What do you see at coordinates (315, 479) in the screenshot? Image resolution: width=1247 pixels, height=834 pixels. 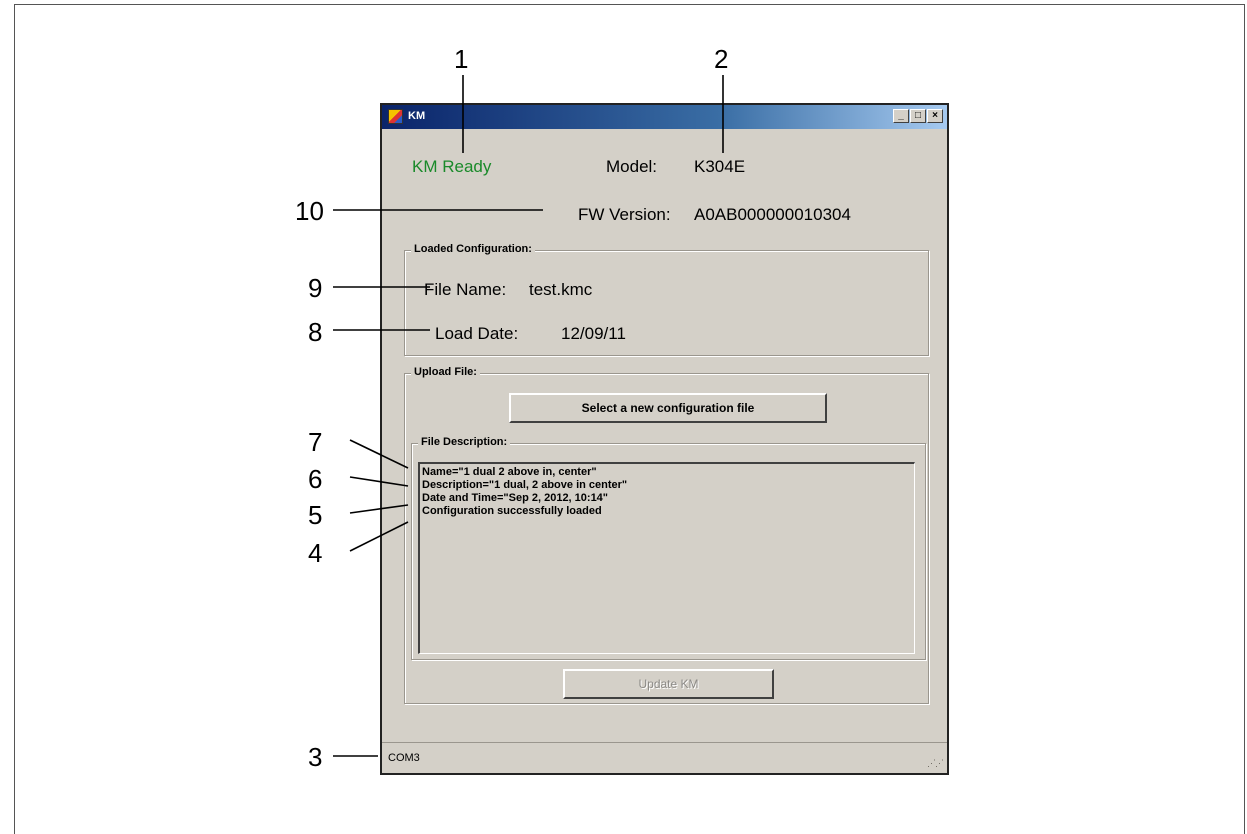 I see `callout-6: 6` at bounding box center [315, 479].